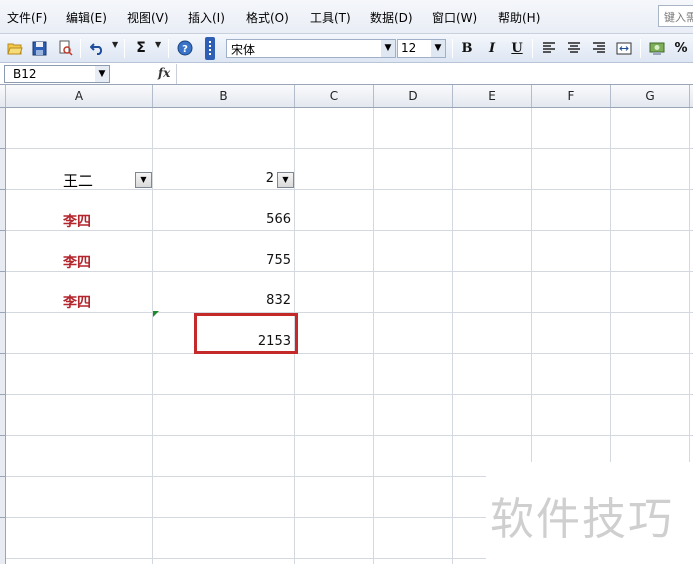  I want to click on font-name-value: 宋体, so click(243, 50).